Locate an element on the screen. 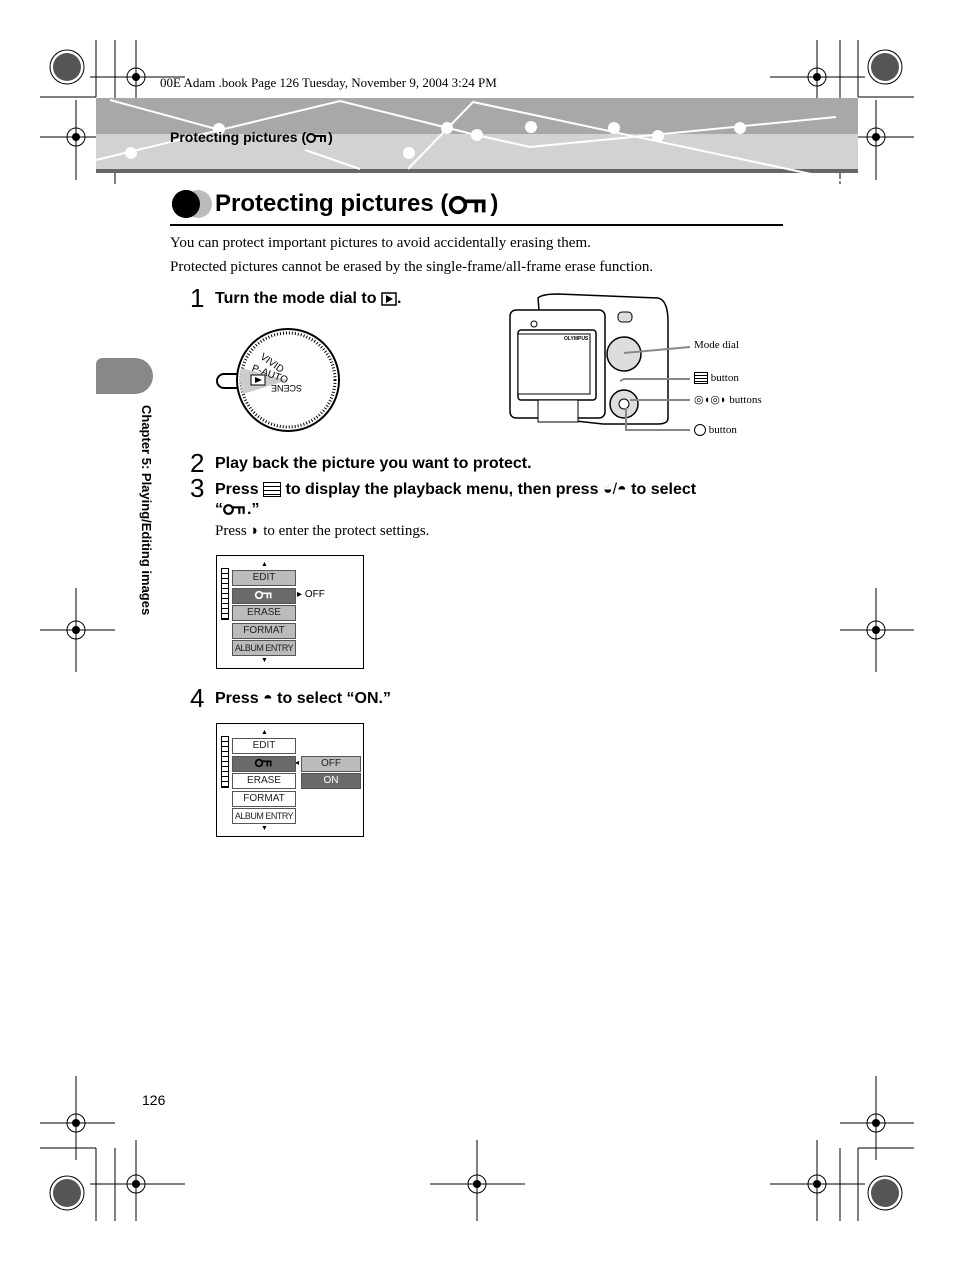  running-head: Protecting pictures () is located at coordinates (251, 137).